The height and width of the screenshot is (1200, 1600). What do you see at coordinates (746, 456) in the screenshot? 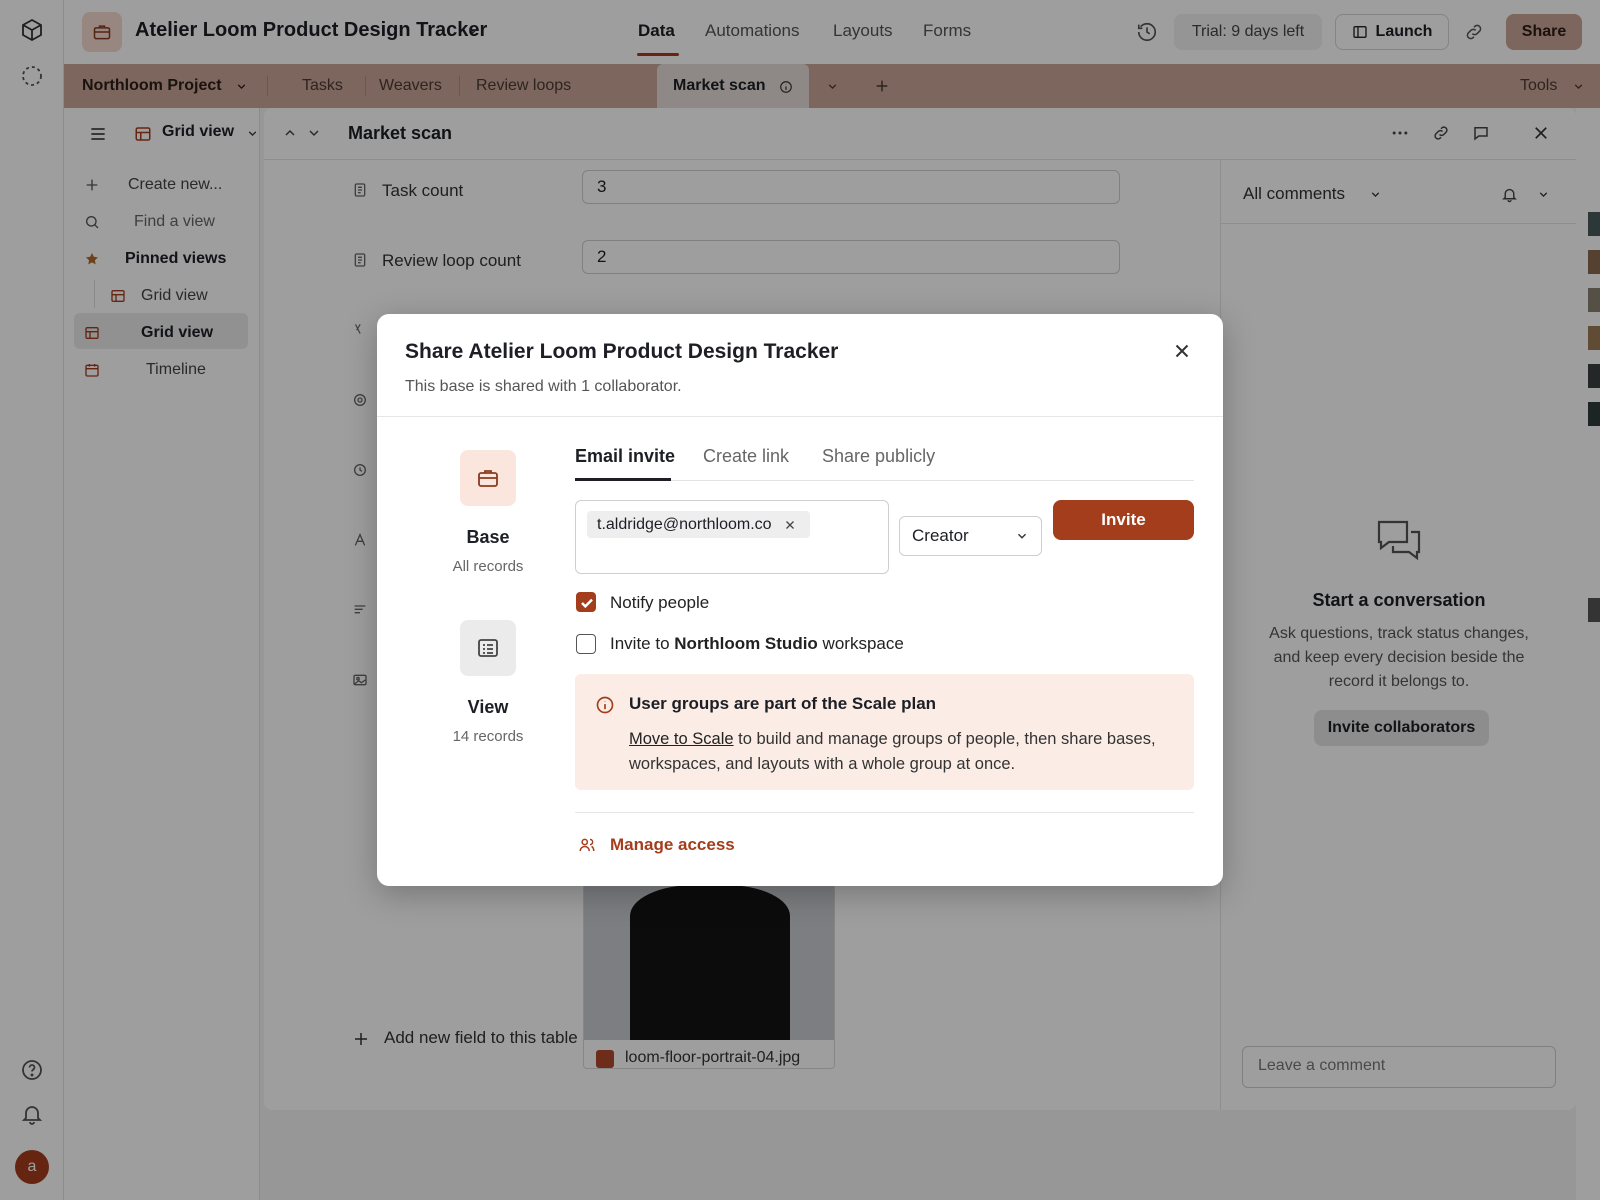
I see `tab-create-link: Create link` at bounding box center [746, 456].